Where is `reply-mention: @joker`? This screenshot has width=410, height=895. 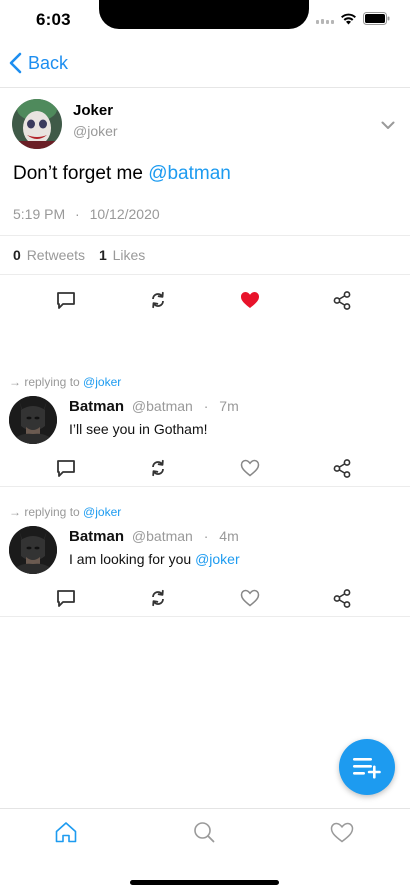
reply-mention: @joker is located at coordinates (217, 559).